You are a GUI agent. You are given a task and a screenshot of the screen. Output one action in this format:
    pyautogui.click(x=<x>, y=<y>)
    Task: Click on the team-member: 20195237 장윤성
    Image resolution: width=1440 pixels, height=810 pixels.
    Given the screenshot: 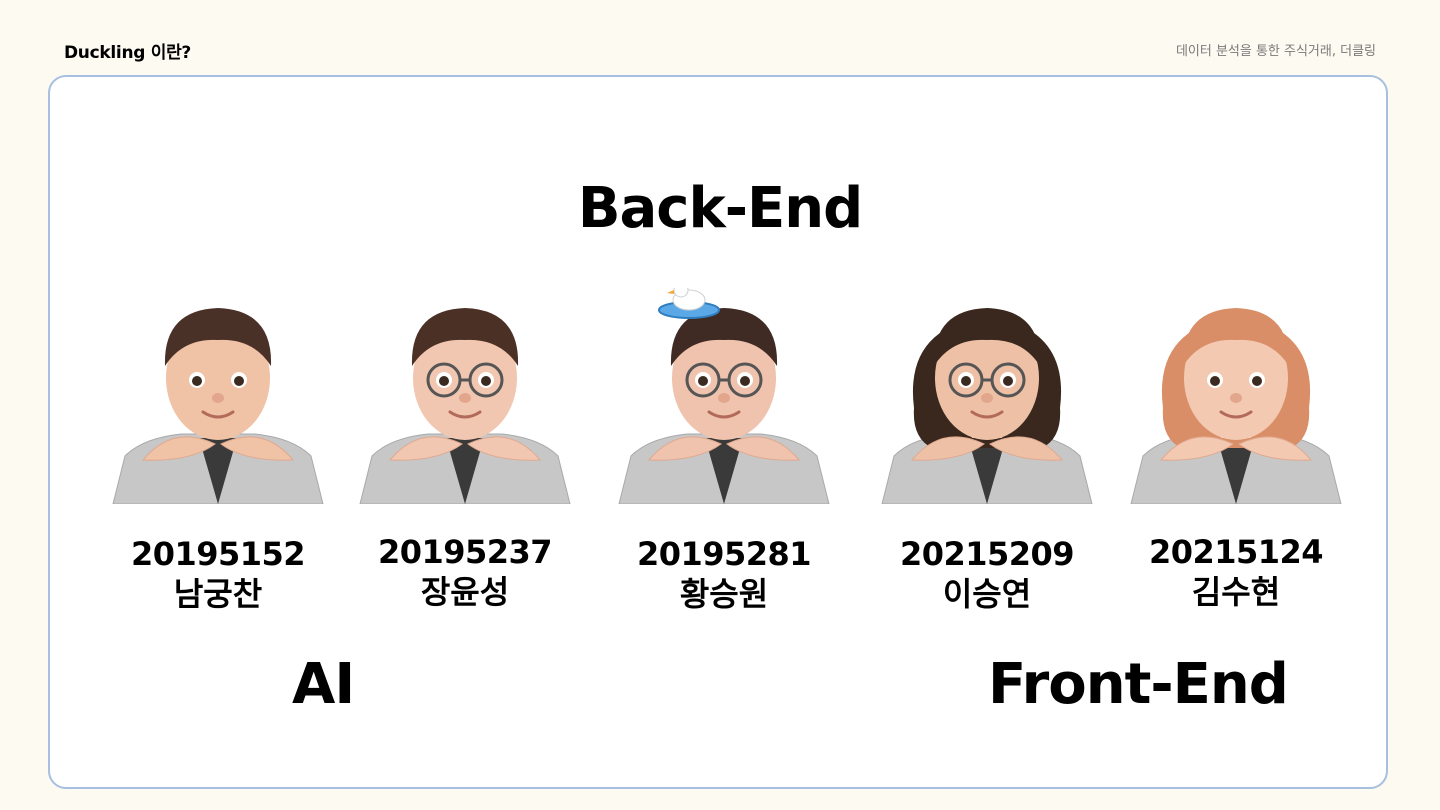 What is the action you would take?
    pyautogui.click(x=465, y=450)
    